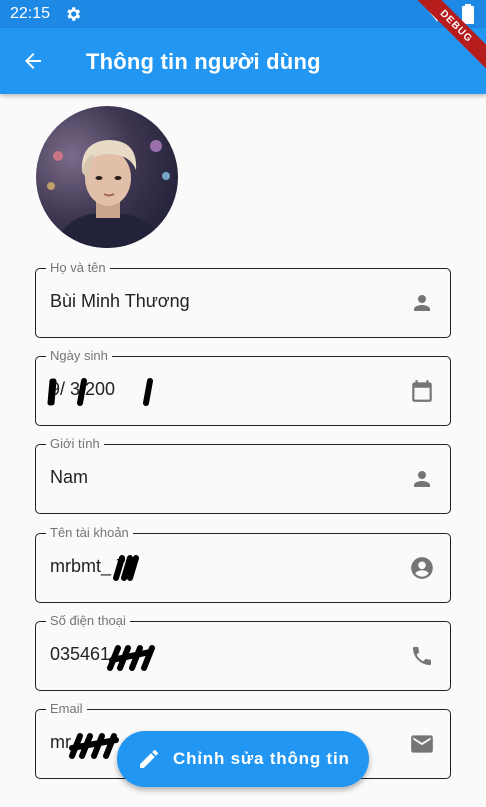 The image size is (486, 807). I want to click on field-label: Ngày sinh, so click(79, 355).